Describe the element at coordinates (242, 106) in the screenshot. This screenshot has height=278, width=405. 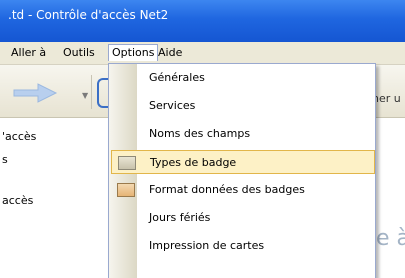
I see `menu-item-services: Services` at that location.